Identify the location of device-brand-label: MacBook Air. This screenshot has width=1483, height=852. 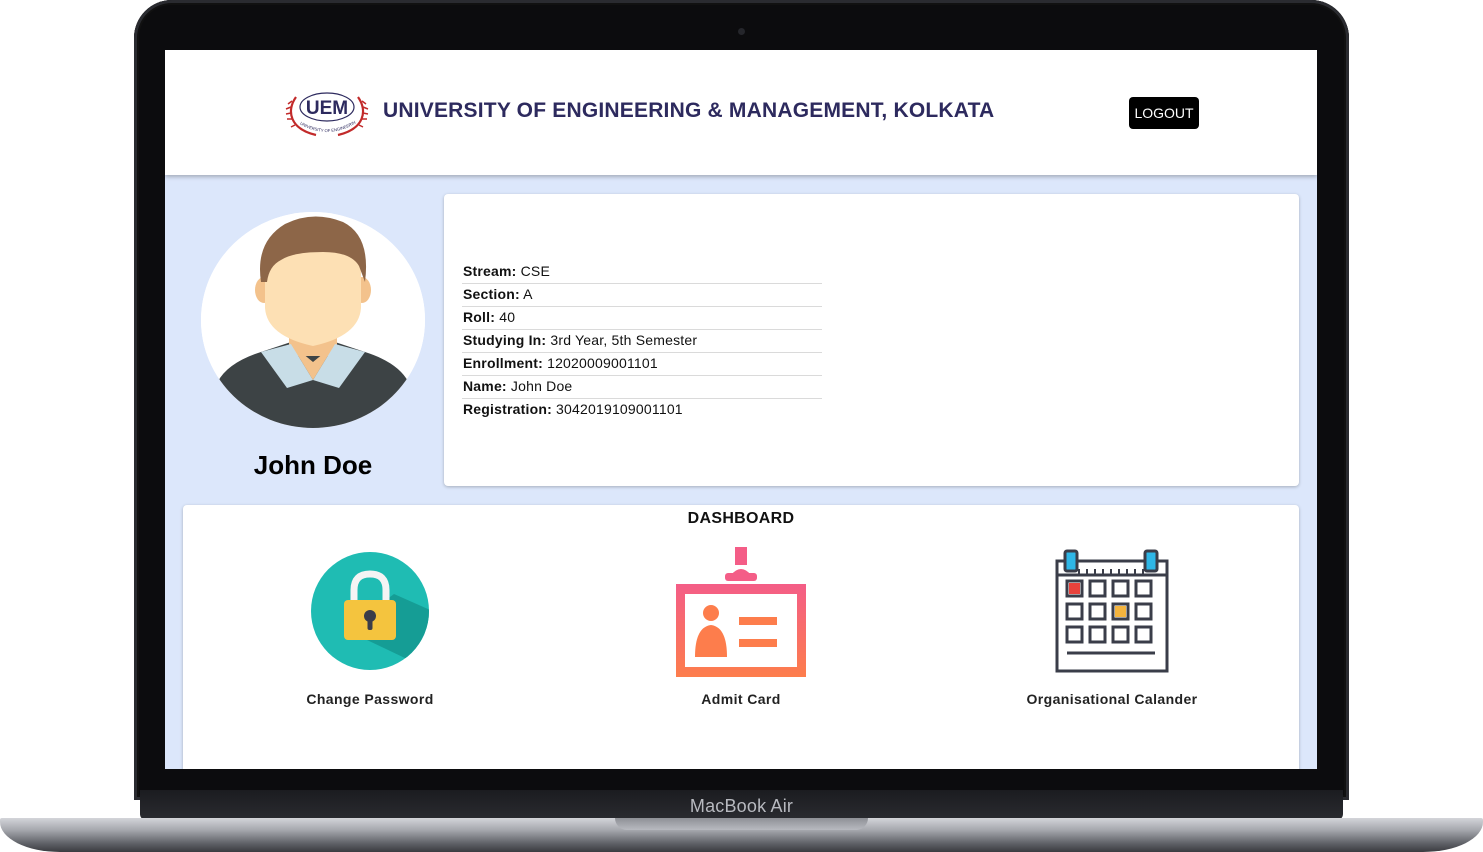
(741, 806).